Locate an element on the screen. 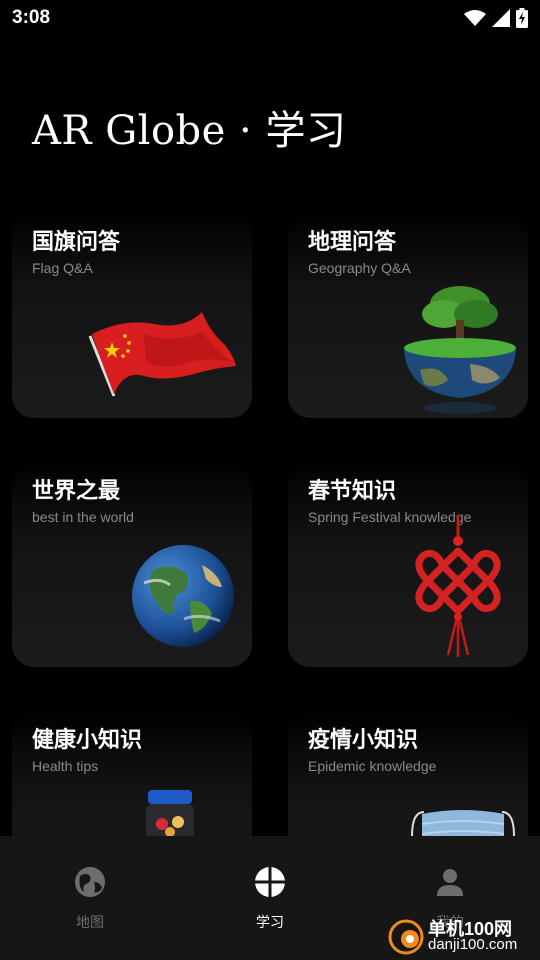 The image size is (540, 960). card-subtitle: best in the world is located at coordinates (83, 517).